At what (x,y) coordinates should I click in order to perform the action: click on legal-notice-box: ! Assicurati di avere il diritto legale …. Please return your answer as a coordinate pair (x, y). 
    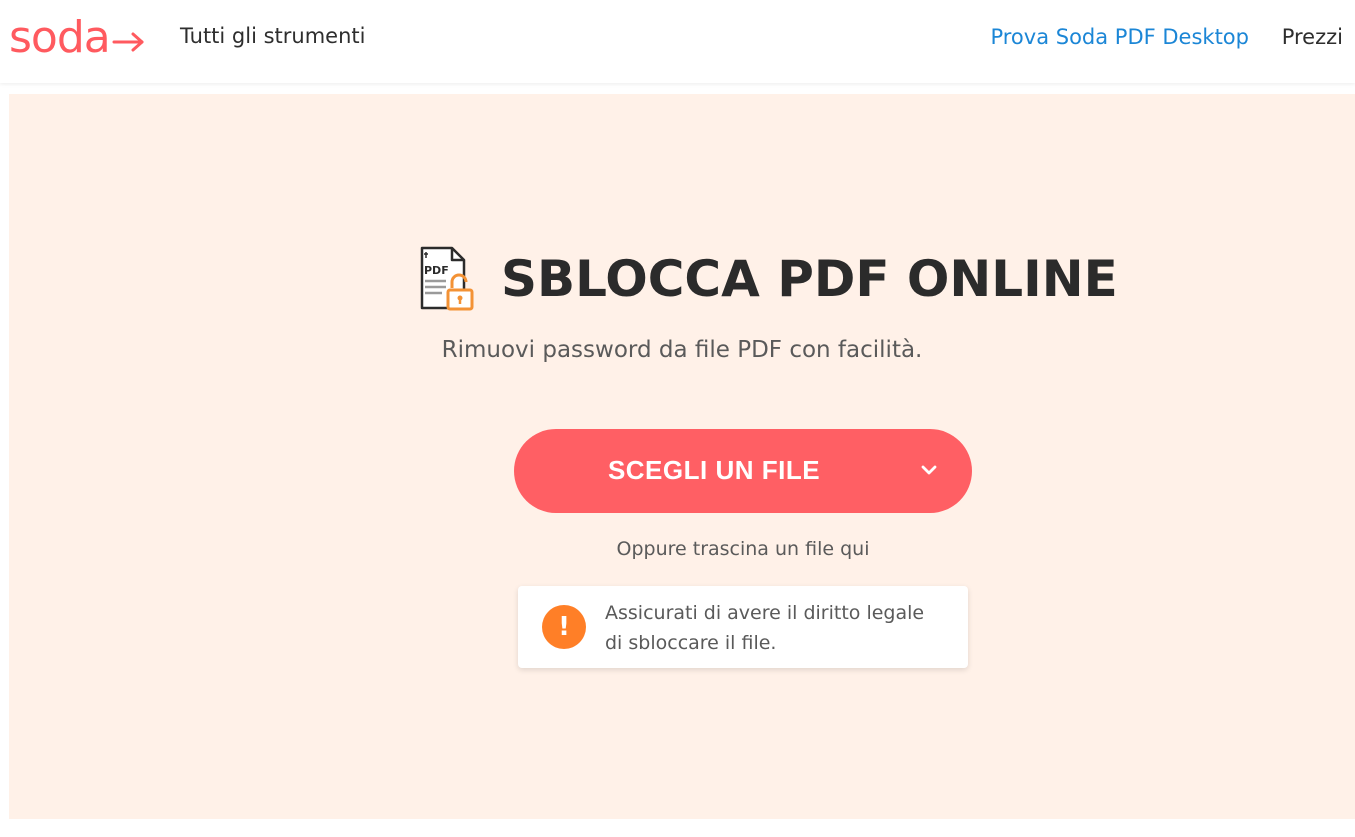
    Looking at the image, I should click on (743, 627).